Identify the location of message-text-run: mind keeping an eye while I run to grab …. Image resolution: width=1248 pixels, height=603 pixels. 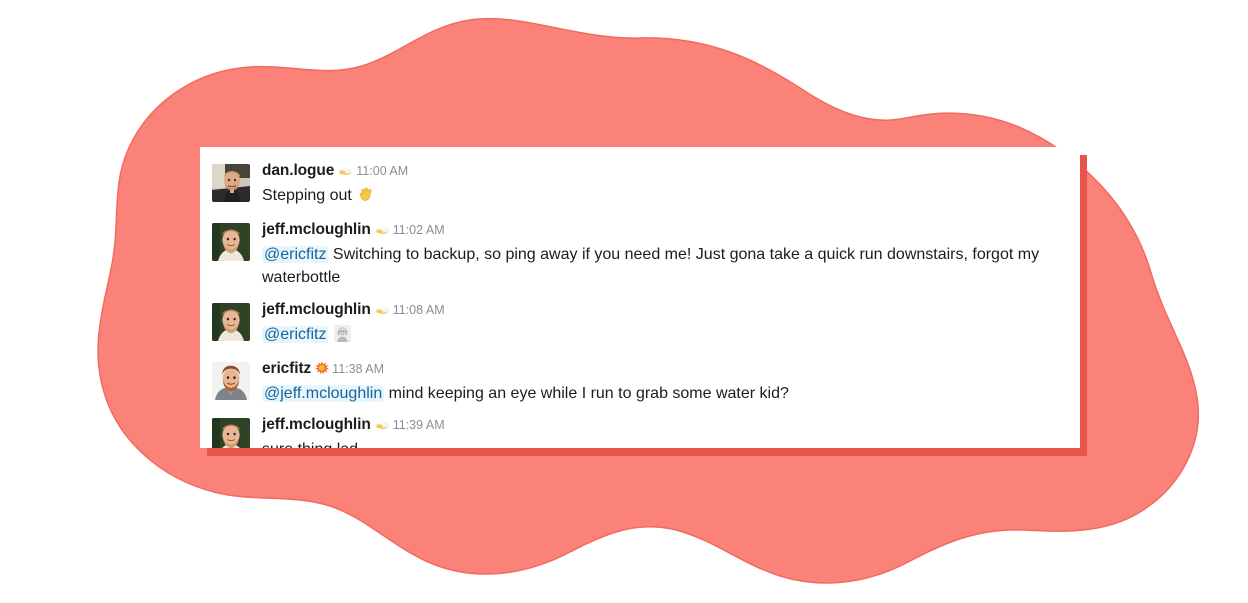
(586, 393).